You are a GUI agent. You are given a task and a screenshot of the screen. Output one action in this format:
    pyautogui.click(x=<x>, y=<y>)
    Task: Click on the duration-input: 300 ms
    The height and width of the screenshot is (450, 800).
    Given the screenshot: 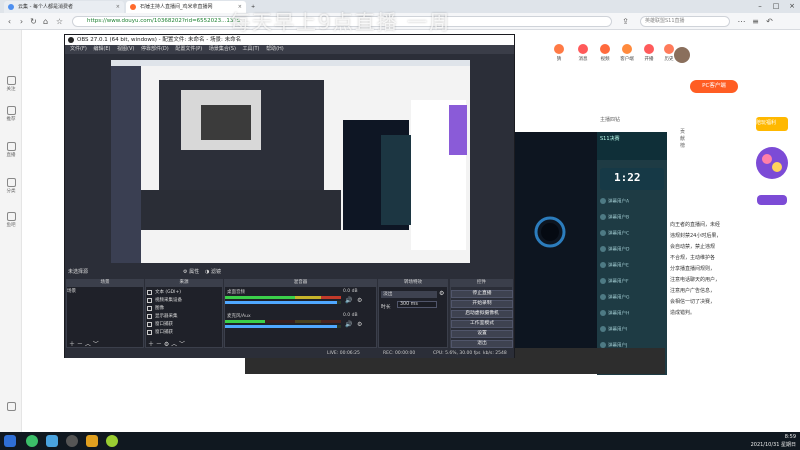 What is the action you would take?
    pyautogui.click(x=417, y=304)
    